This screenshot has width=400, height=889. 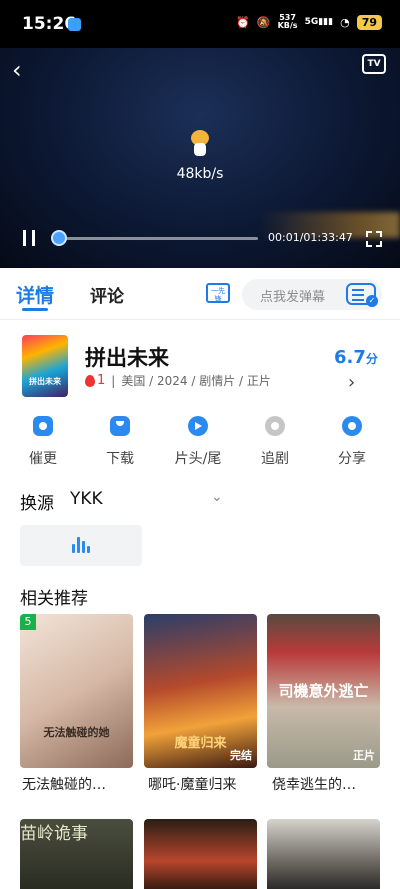 I want to click on action-label: 下载, so click(x=120, y=459).